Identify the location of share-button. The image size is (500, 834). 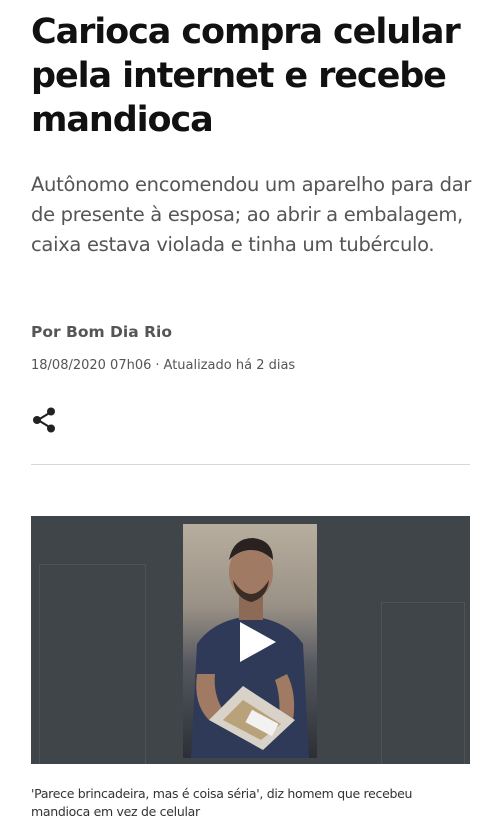
(45, 420).